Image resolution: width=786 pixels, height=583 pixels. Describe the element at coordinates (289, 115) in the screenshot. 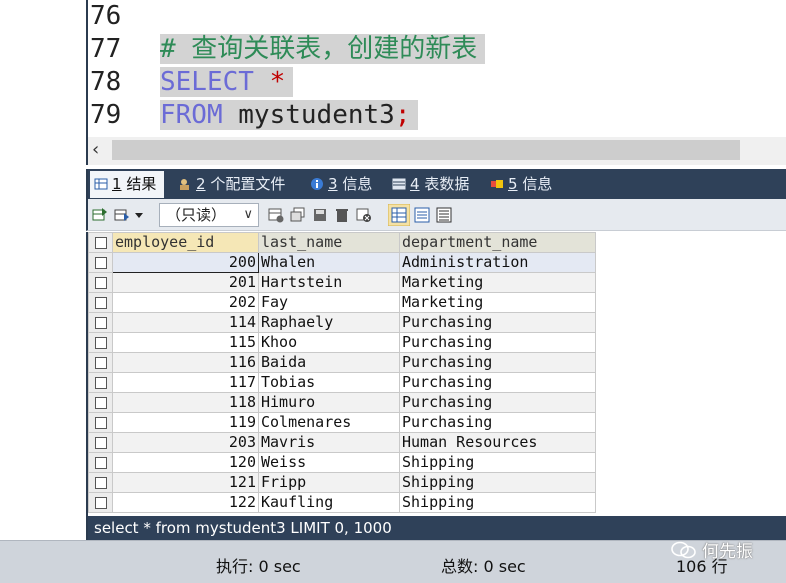

I see `code-line-79: FROM mystudent3;` at that location.